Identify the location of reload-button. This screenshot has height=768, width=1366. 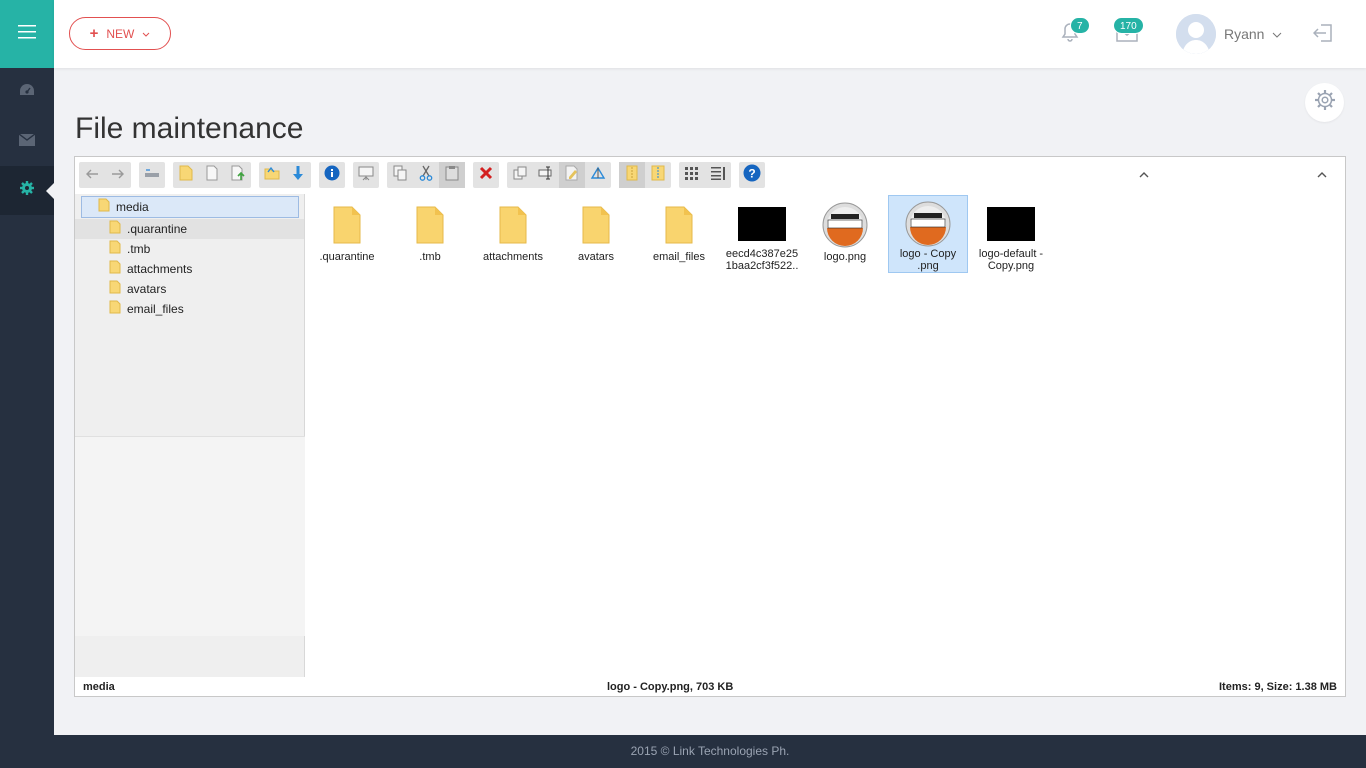
(152, 175).